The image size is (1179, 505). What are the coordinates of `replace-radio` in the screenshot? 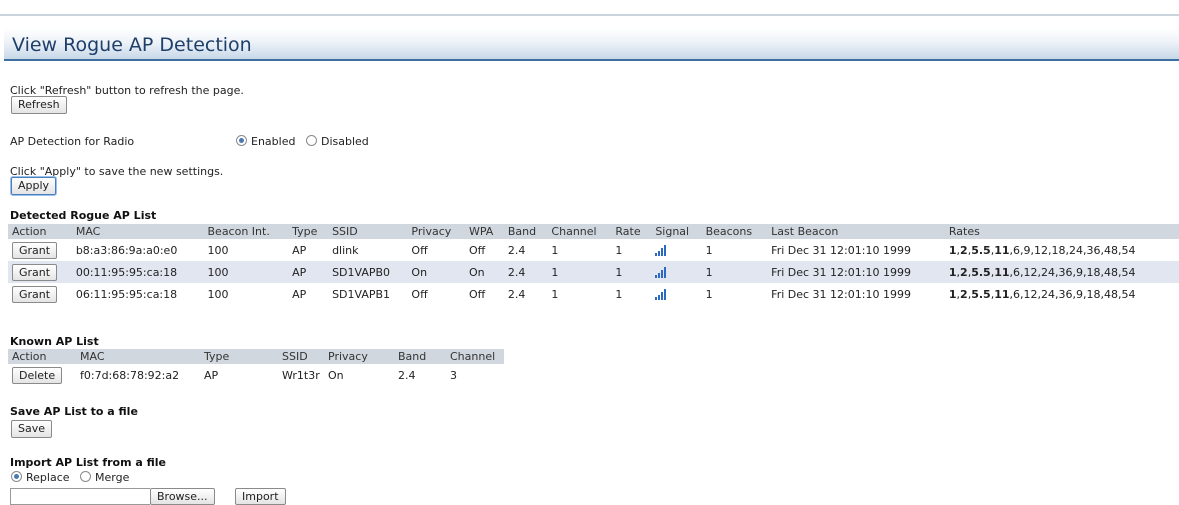 It's located at (16, 476).